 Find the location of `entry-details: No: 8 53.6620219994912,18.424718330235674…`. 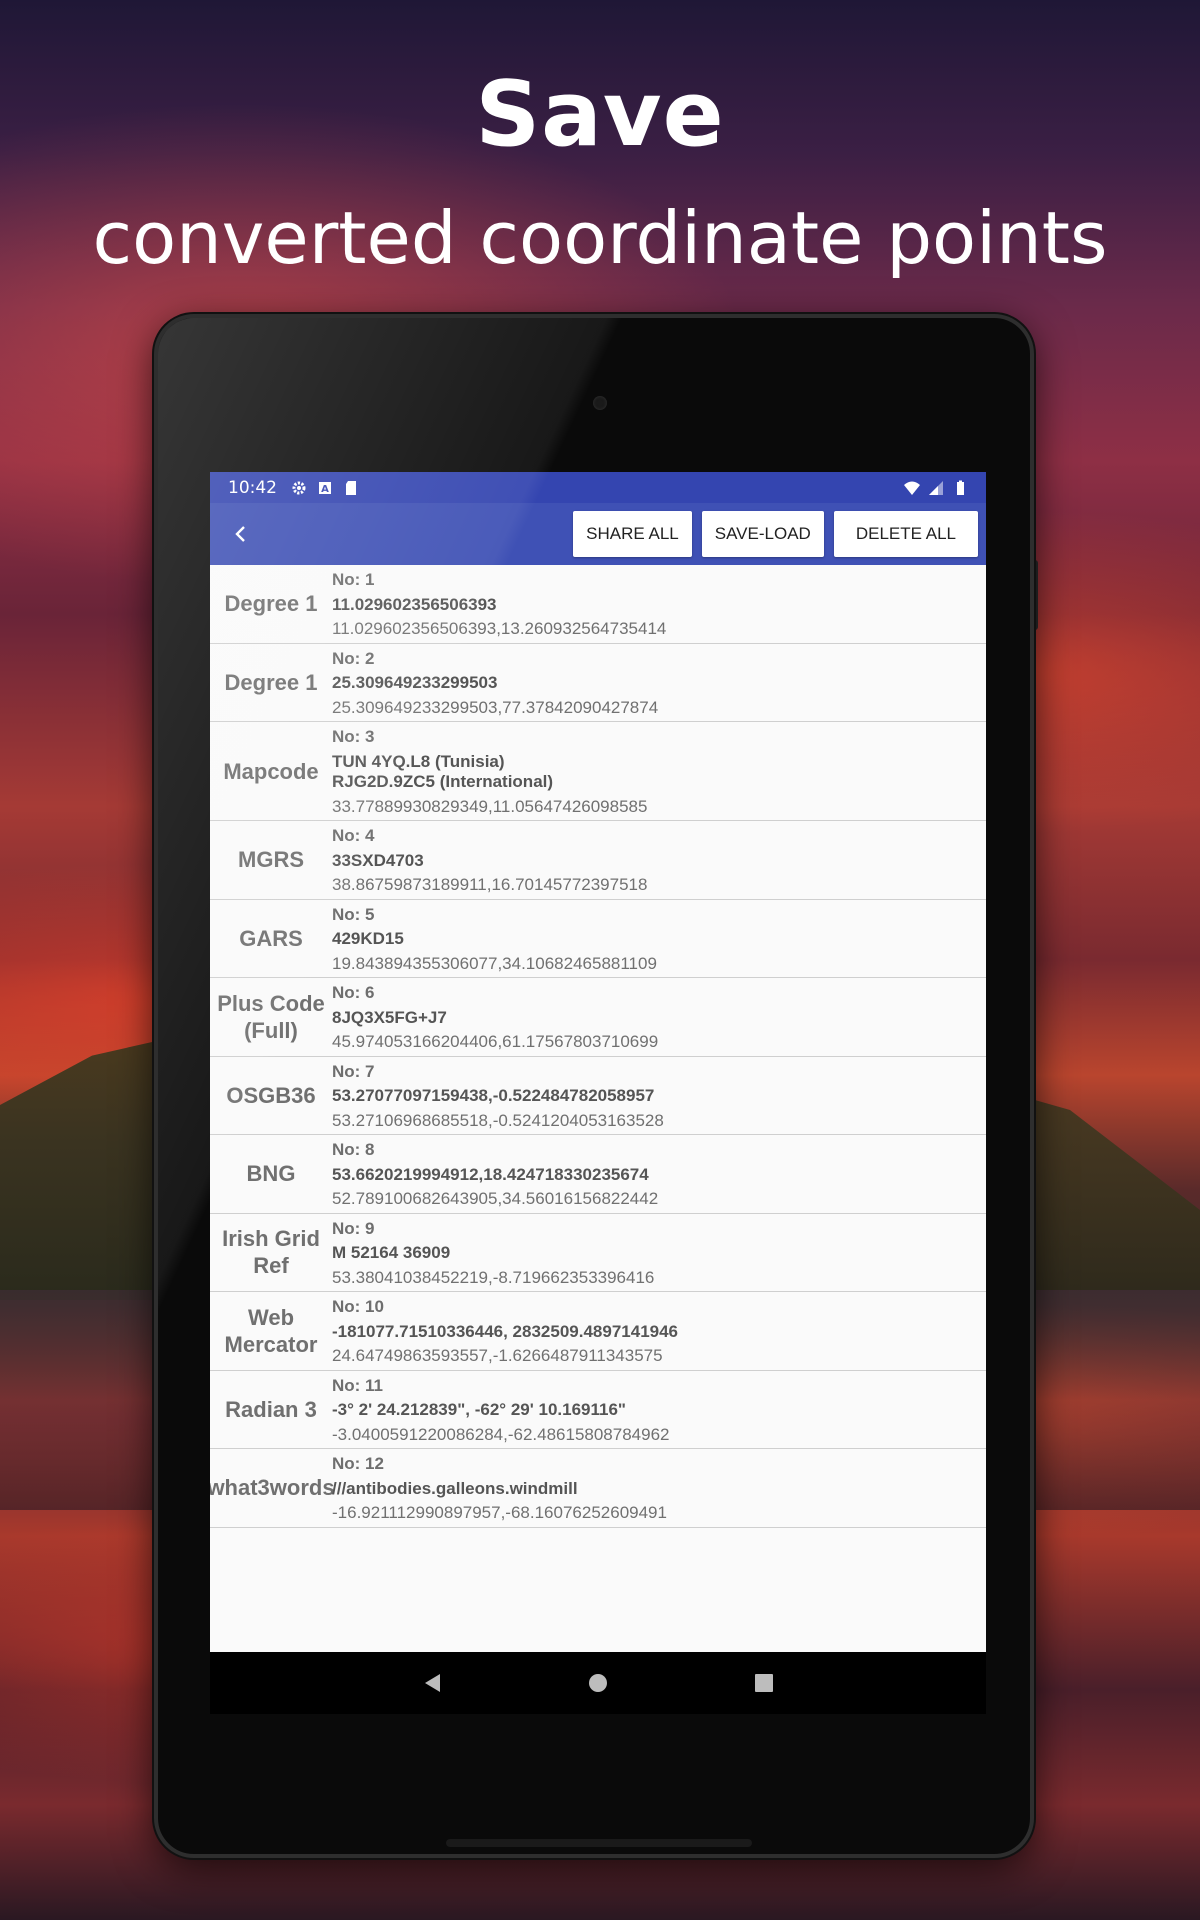

entry-details: No: 8 53.6620219994912,18.424718330235674… is located at coordinates (659, 1174).